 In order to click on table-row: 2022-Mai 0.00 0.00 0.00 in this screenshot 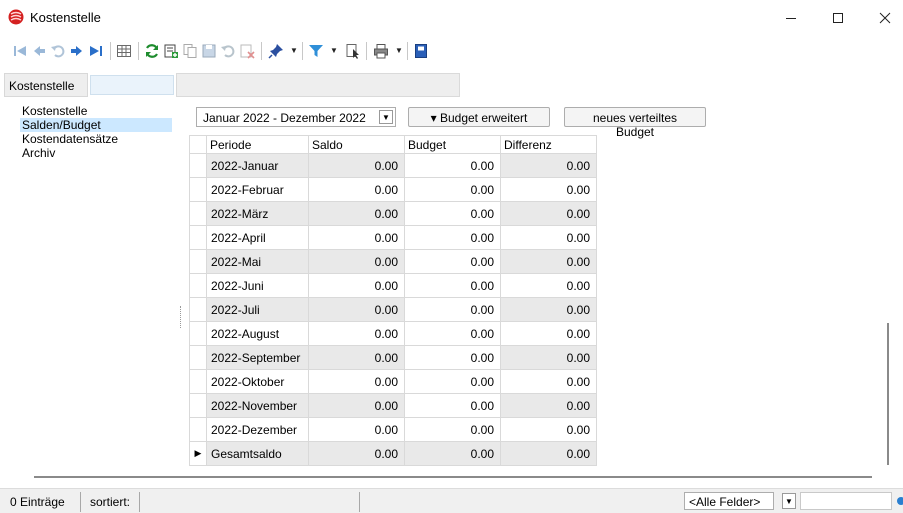, I will do `click(393, 261)`.